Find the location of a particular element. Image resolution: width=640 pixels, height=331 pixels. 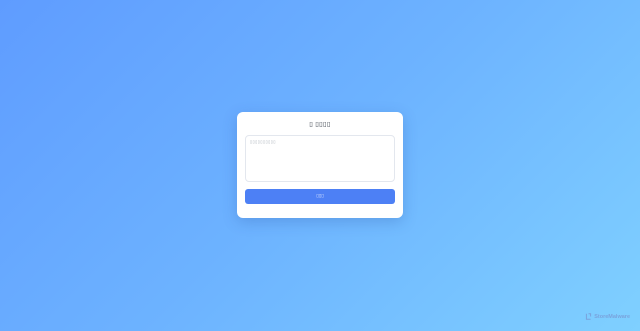

watermark: StoreMalware is located at coordinates (607, 316).